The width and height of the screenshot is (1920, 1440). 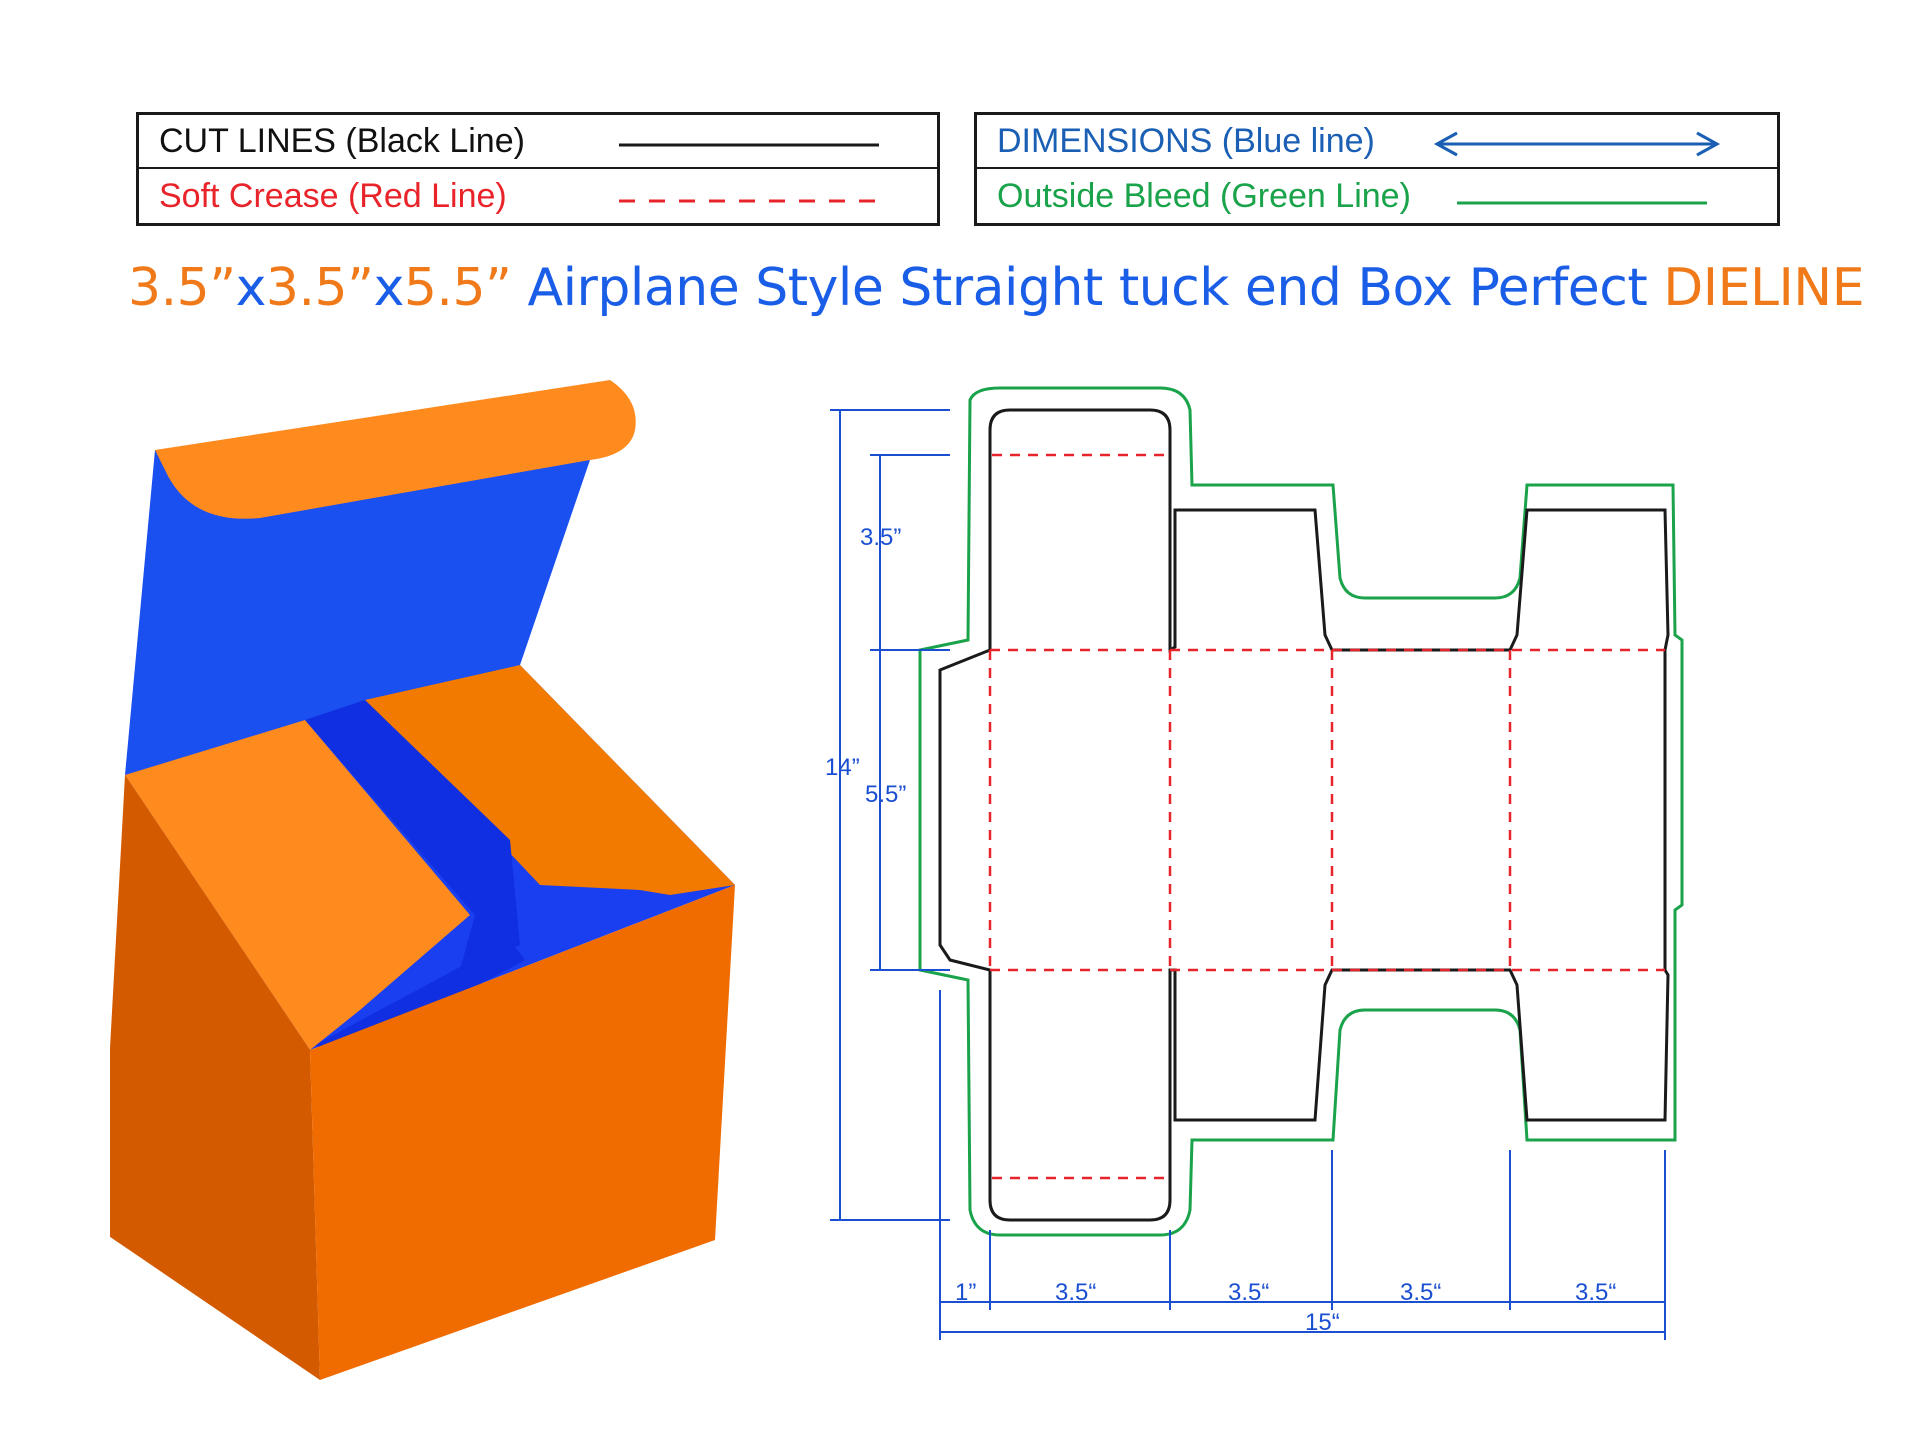 I want to click on legend-cut-label: CUT LINES (Black Line), so click(x=342, y=140).